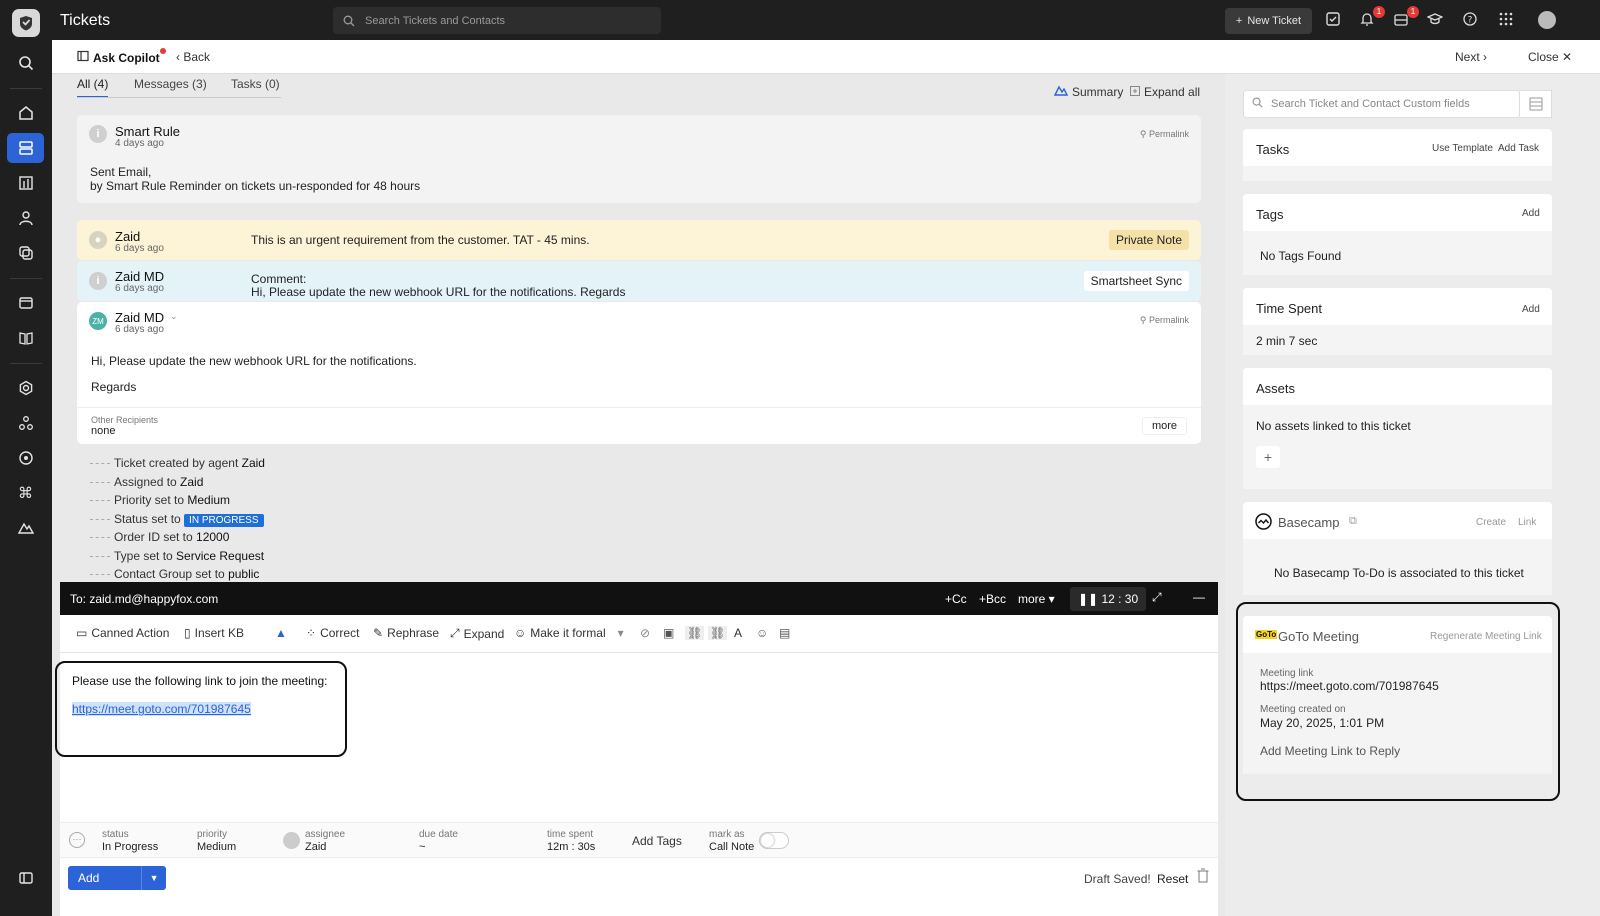 Image resolution: width=1600 pixels, height=916 pixels. I want to click on due-date-field: due date ~, so click(438, 841).